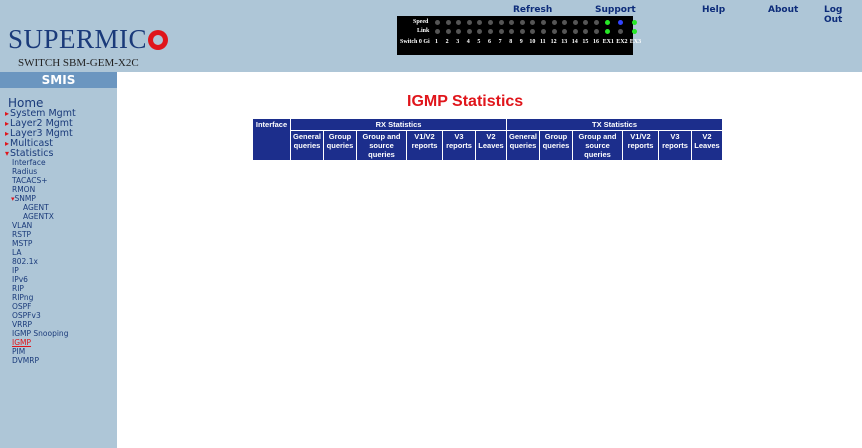  Describe the element at coordinates (21, 342) in the screenshot. I see `sidebar-item-igmp: IGMP` at that location.